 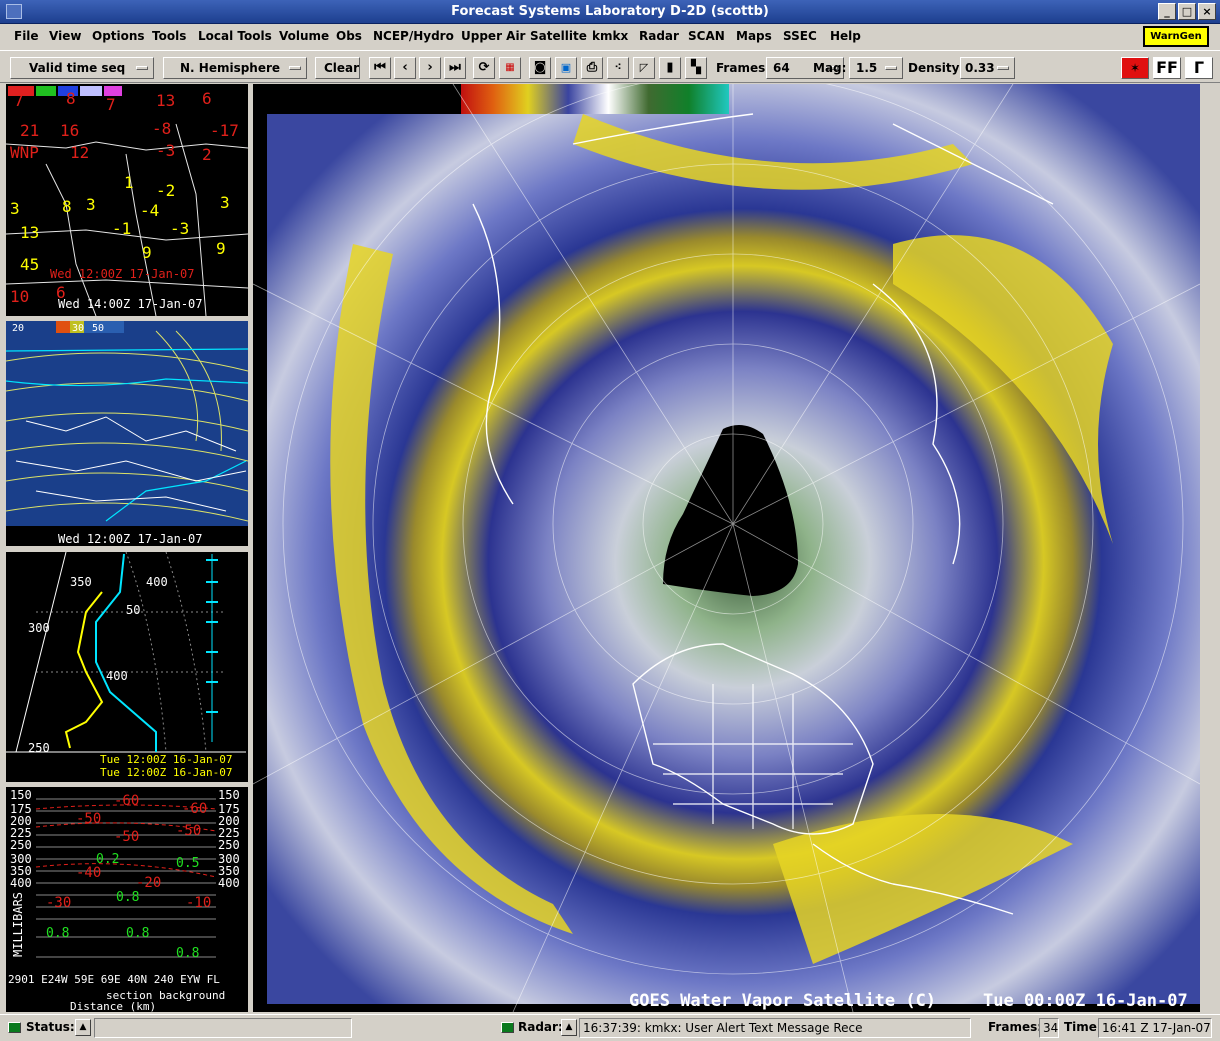 What do you see at coordinates (781, 68) in the screenshot?
I see `frames-value: 64` at bounding box center [781, 68].